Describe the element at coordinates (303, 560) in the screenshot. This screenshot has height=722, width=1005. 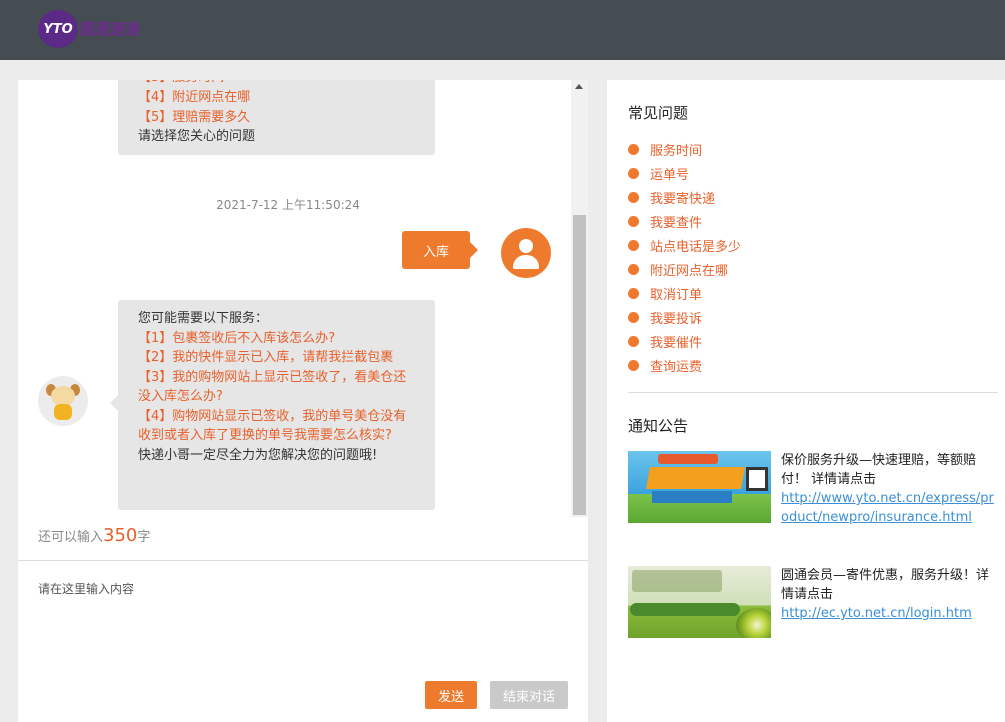
I see `input-divider` at that location.